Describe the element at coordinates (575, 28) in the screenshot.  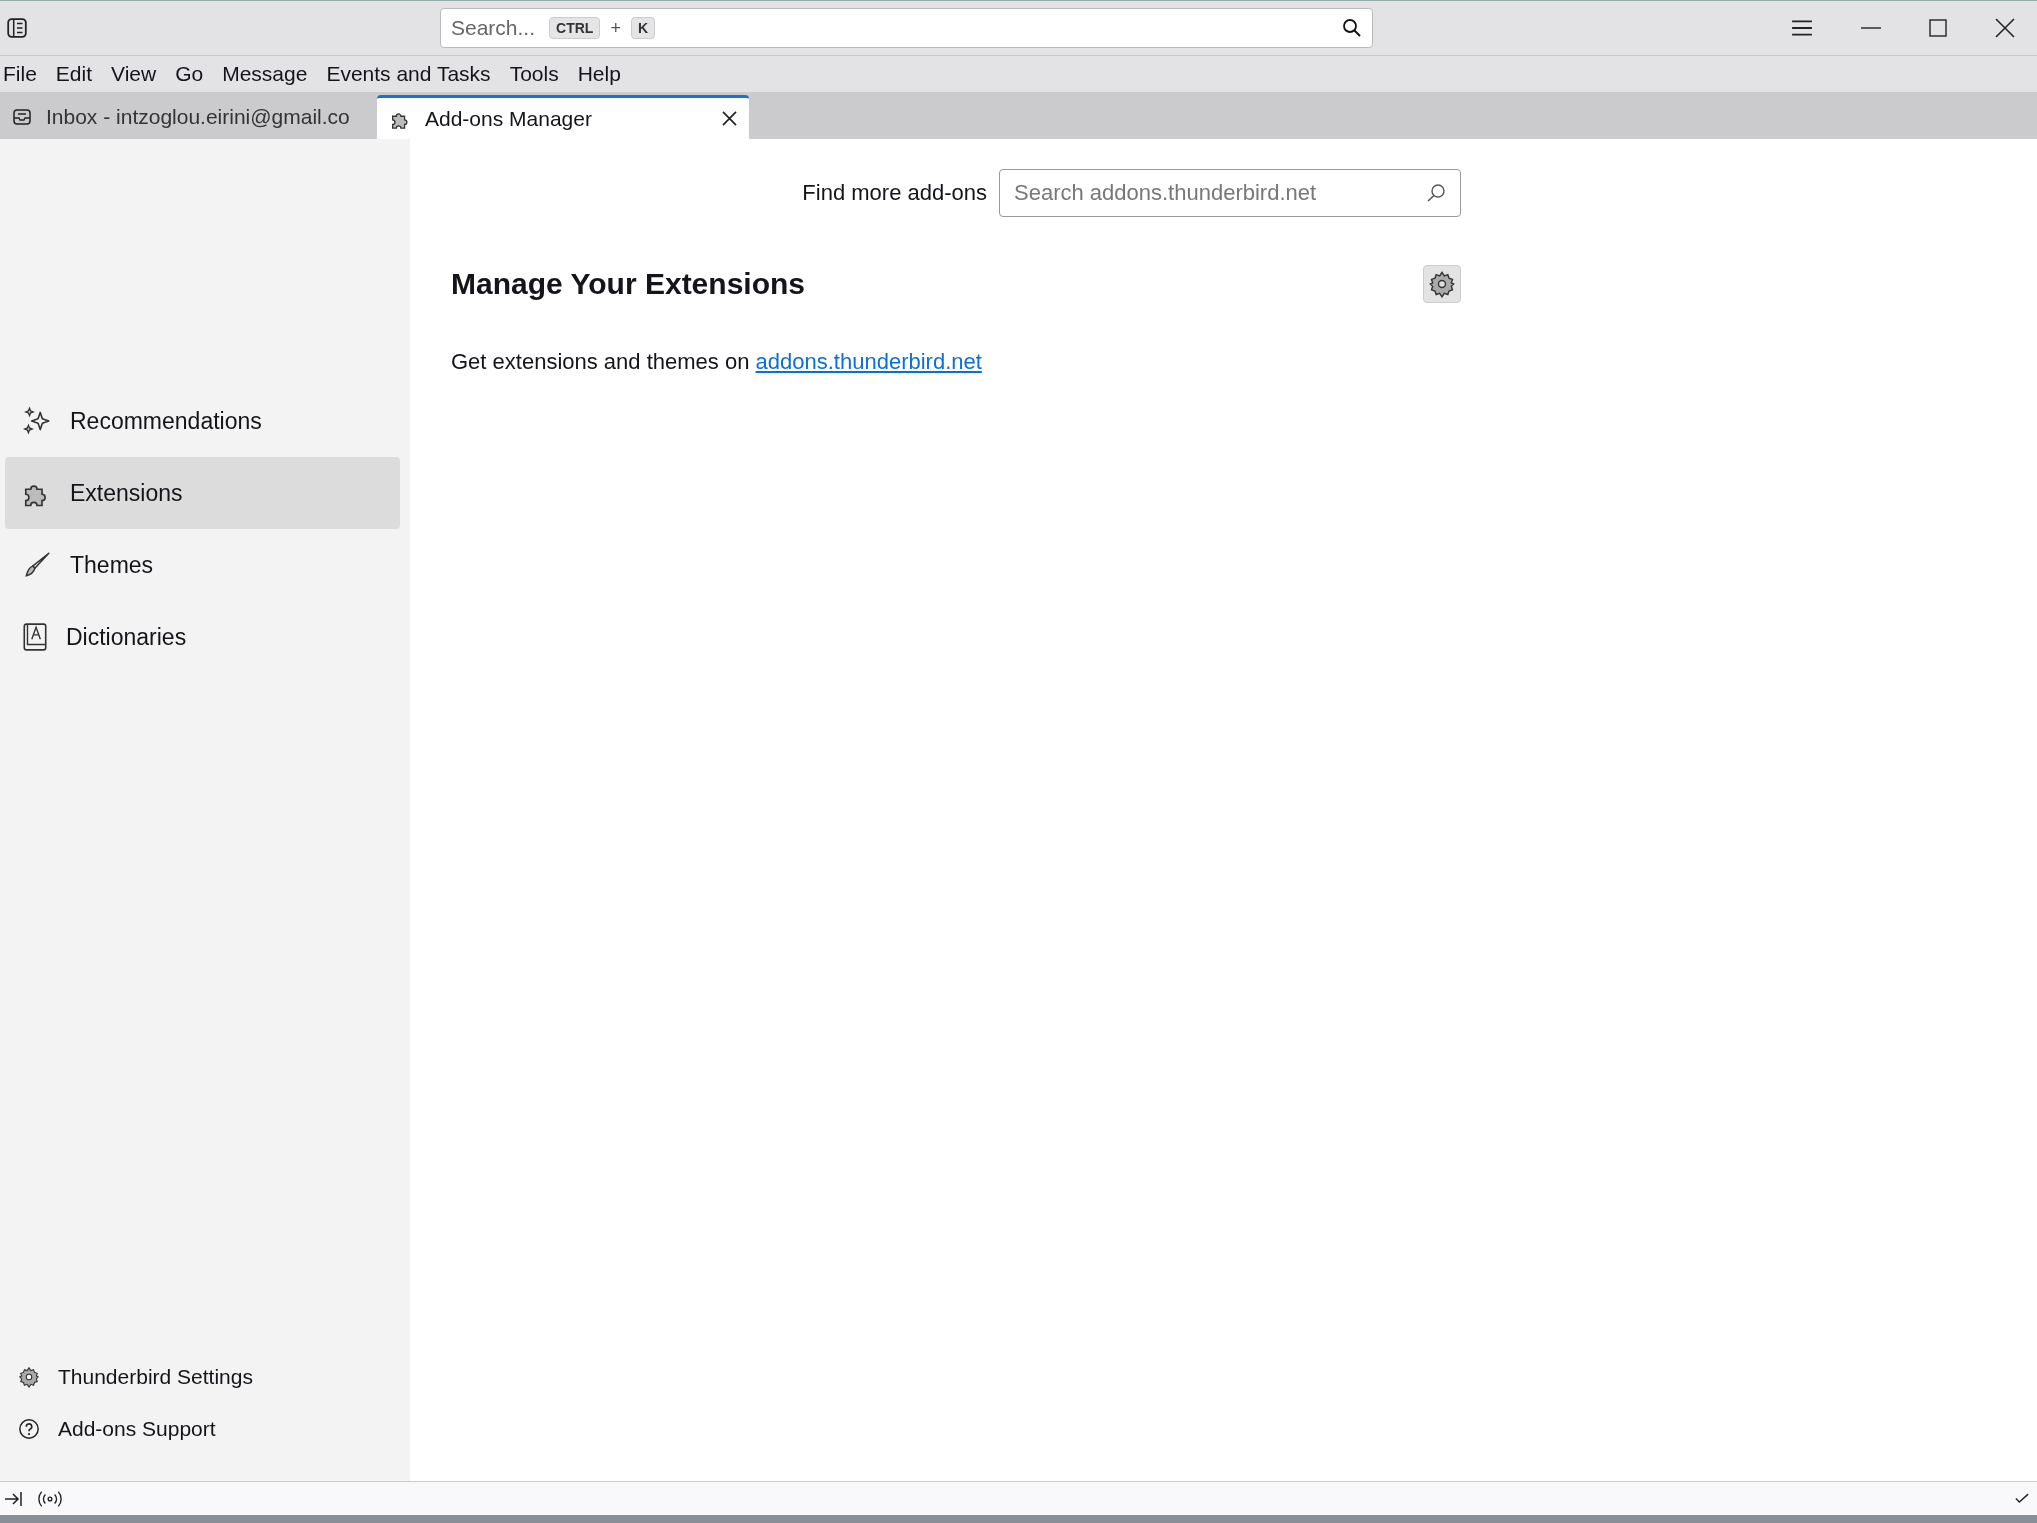
I see `keyboard-key: CTRL` at that location.